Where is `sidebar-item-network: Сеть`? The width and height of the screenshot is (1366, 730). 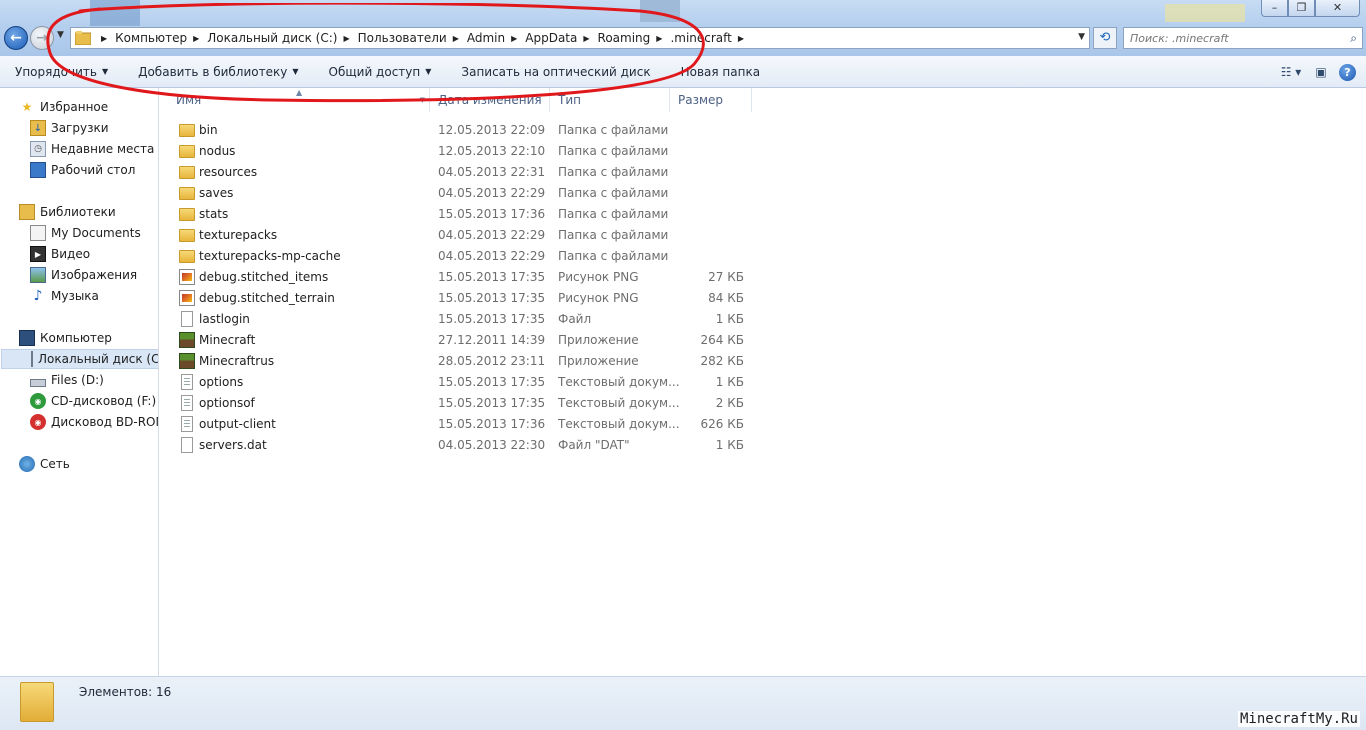
sidebar-item-network: Сеть is located at coordinates (44, 464).